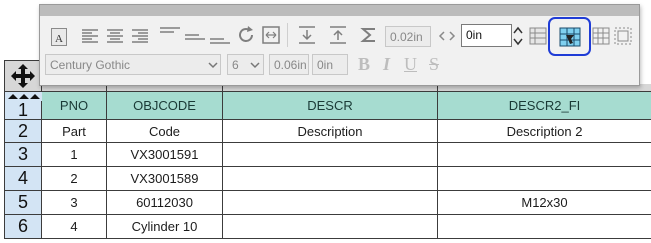 Image resolution: width=651 pixels, height=243 pixels. I want to click on cell-b5: 60112030, so click(165, 203).